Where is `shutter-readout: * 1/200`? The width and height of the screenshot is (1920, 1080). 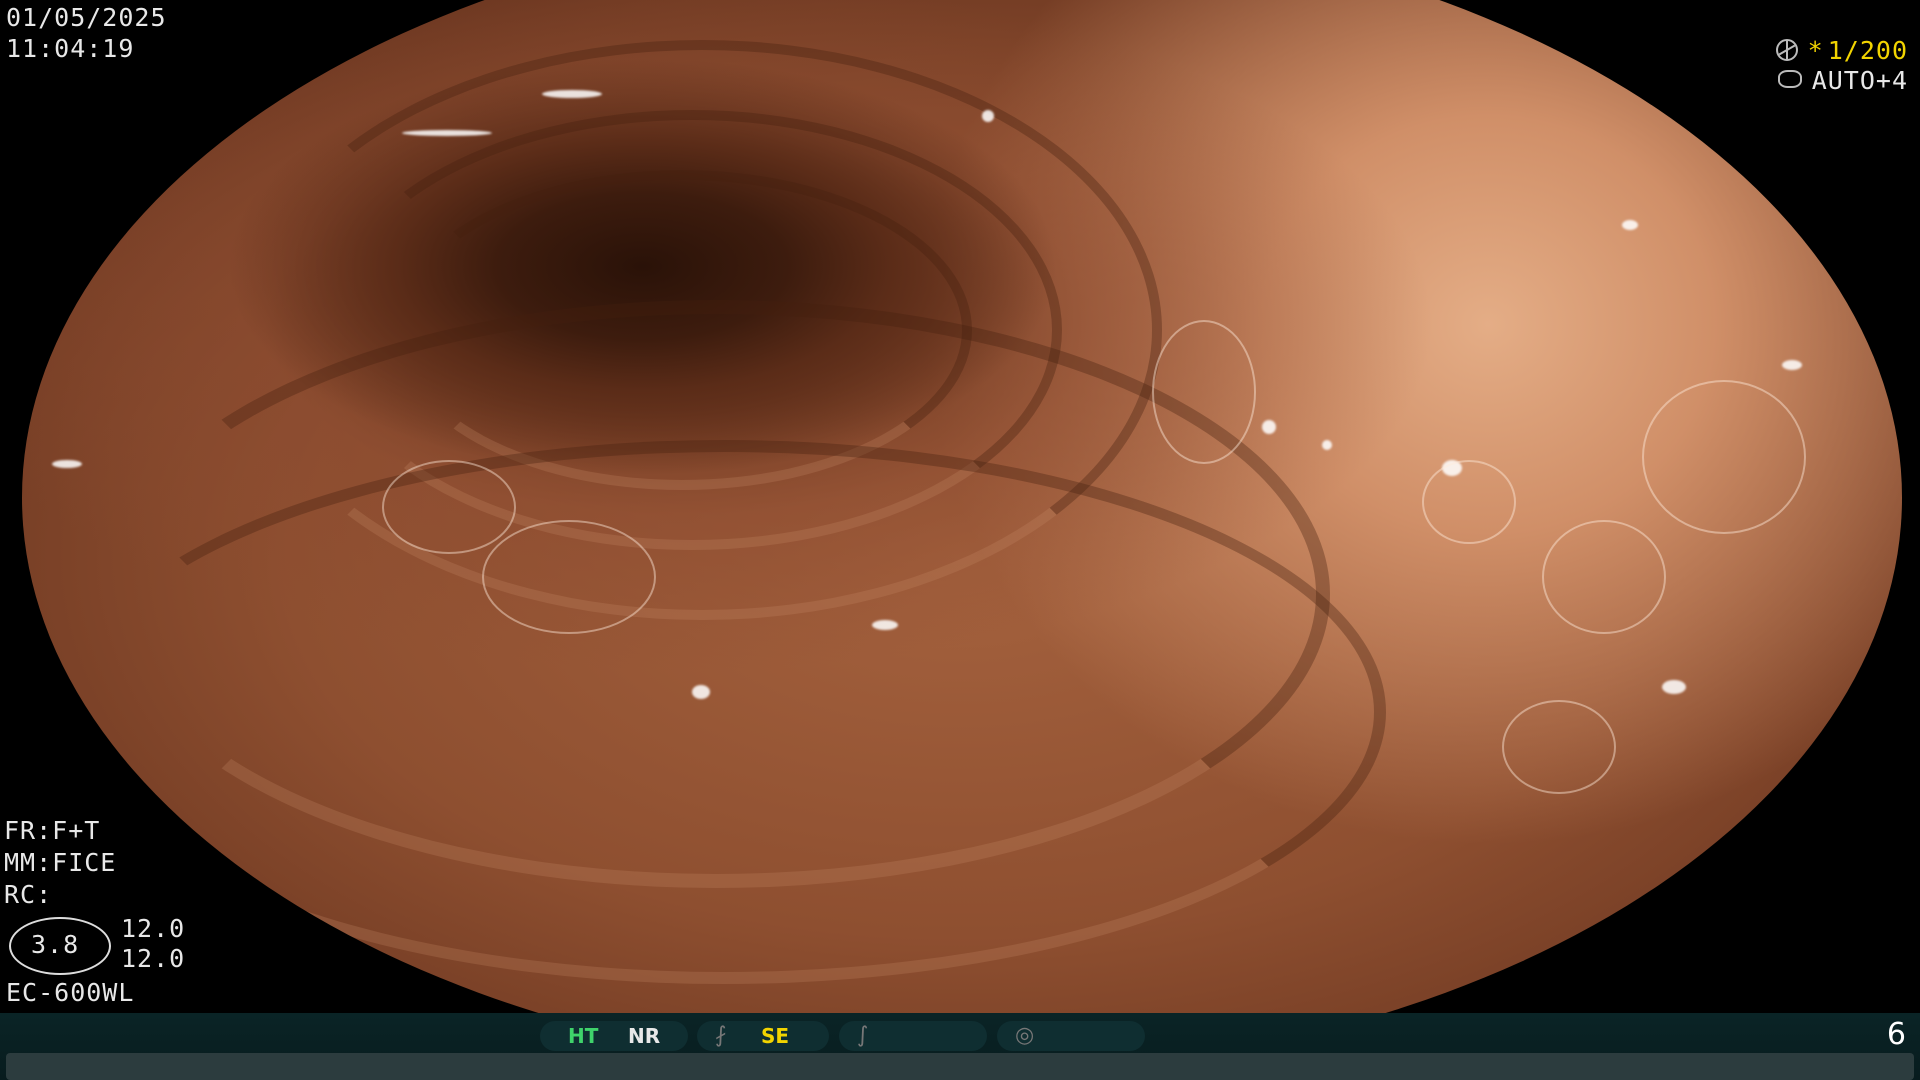 shutter-readout: * 1/200 is located at coordinates (1841, 50).